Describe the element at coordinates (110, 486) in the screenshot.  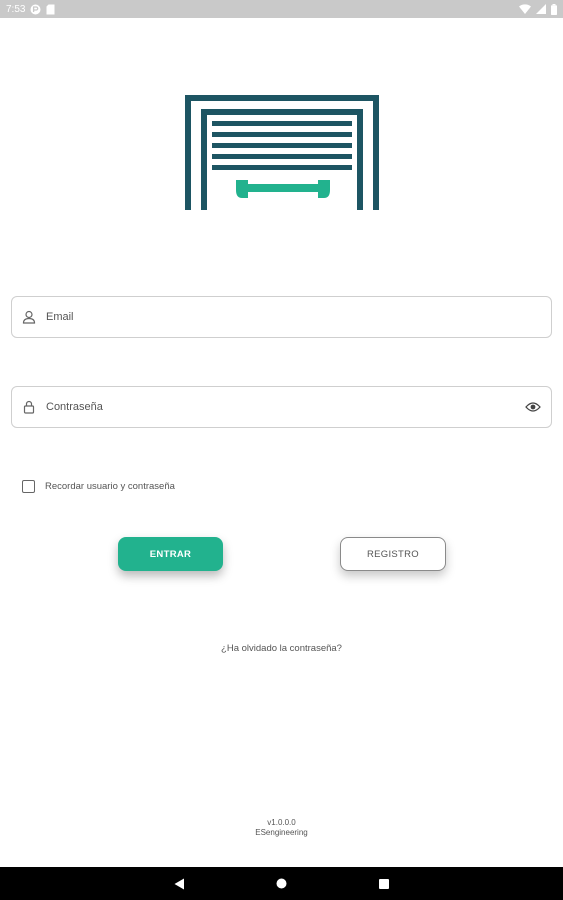
I see `remember-label: Recordar usuario y contraseña` at that location.